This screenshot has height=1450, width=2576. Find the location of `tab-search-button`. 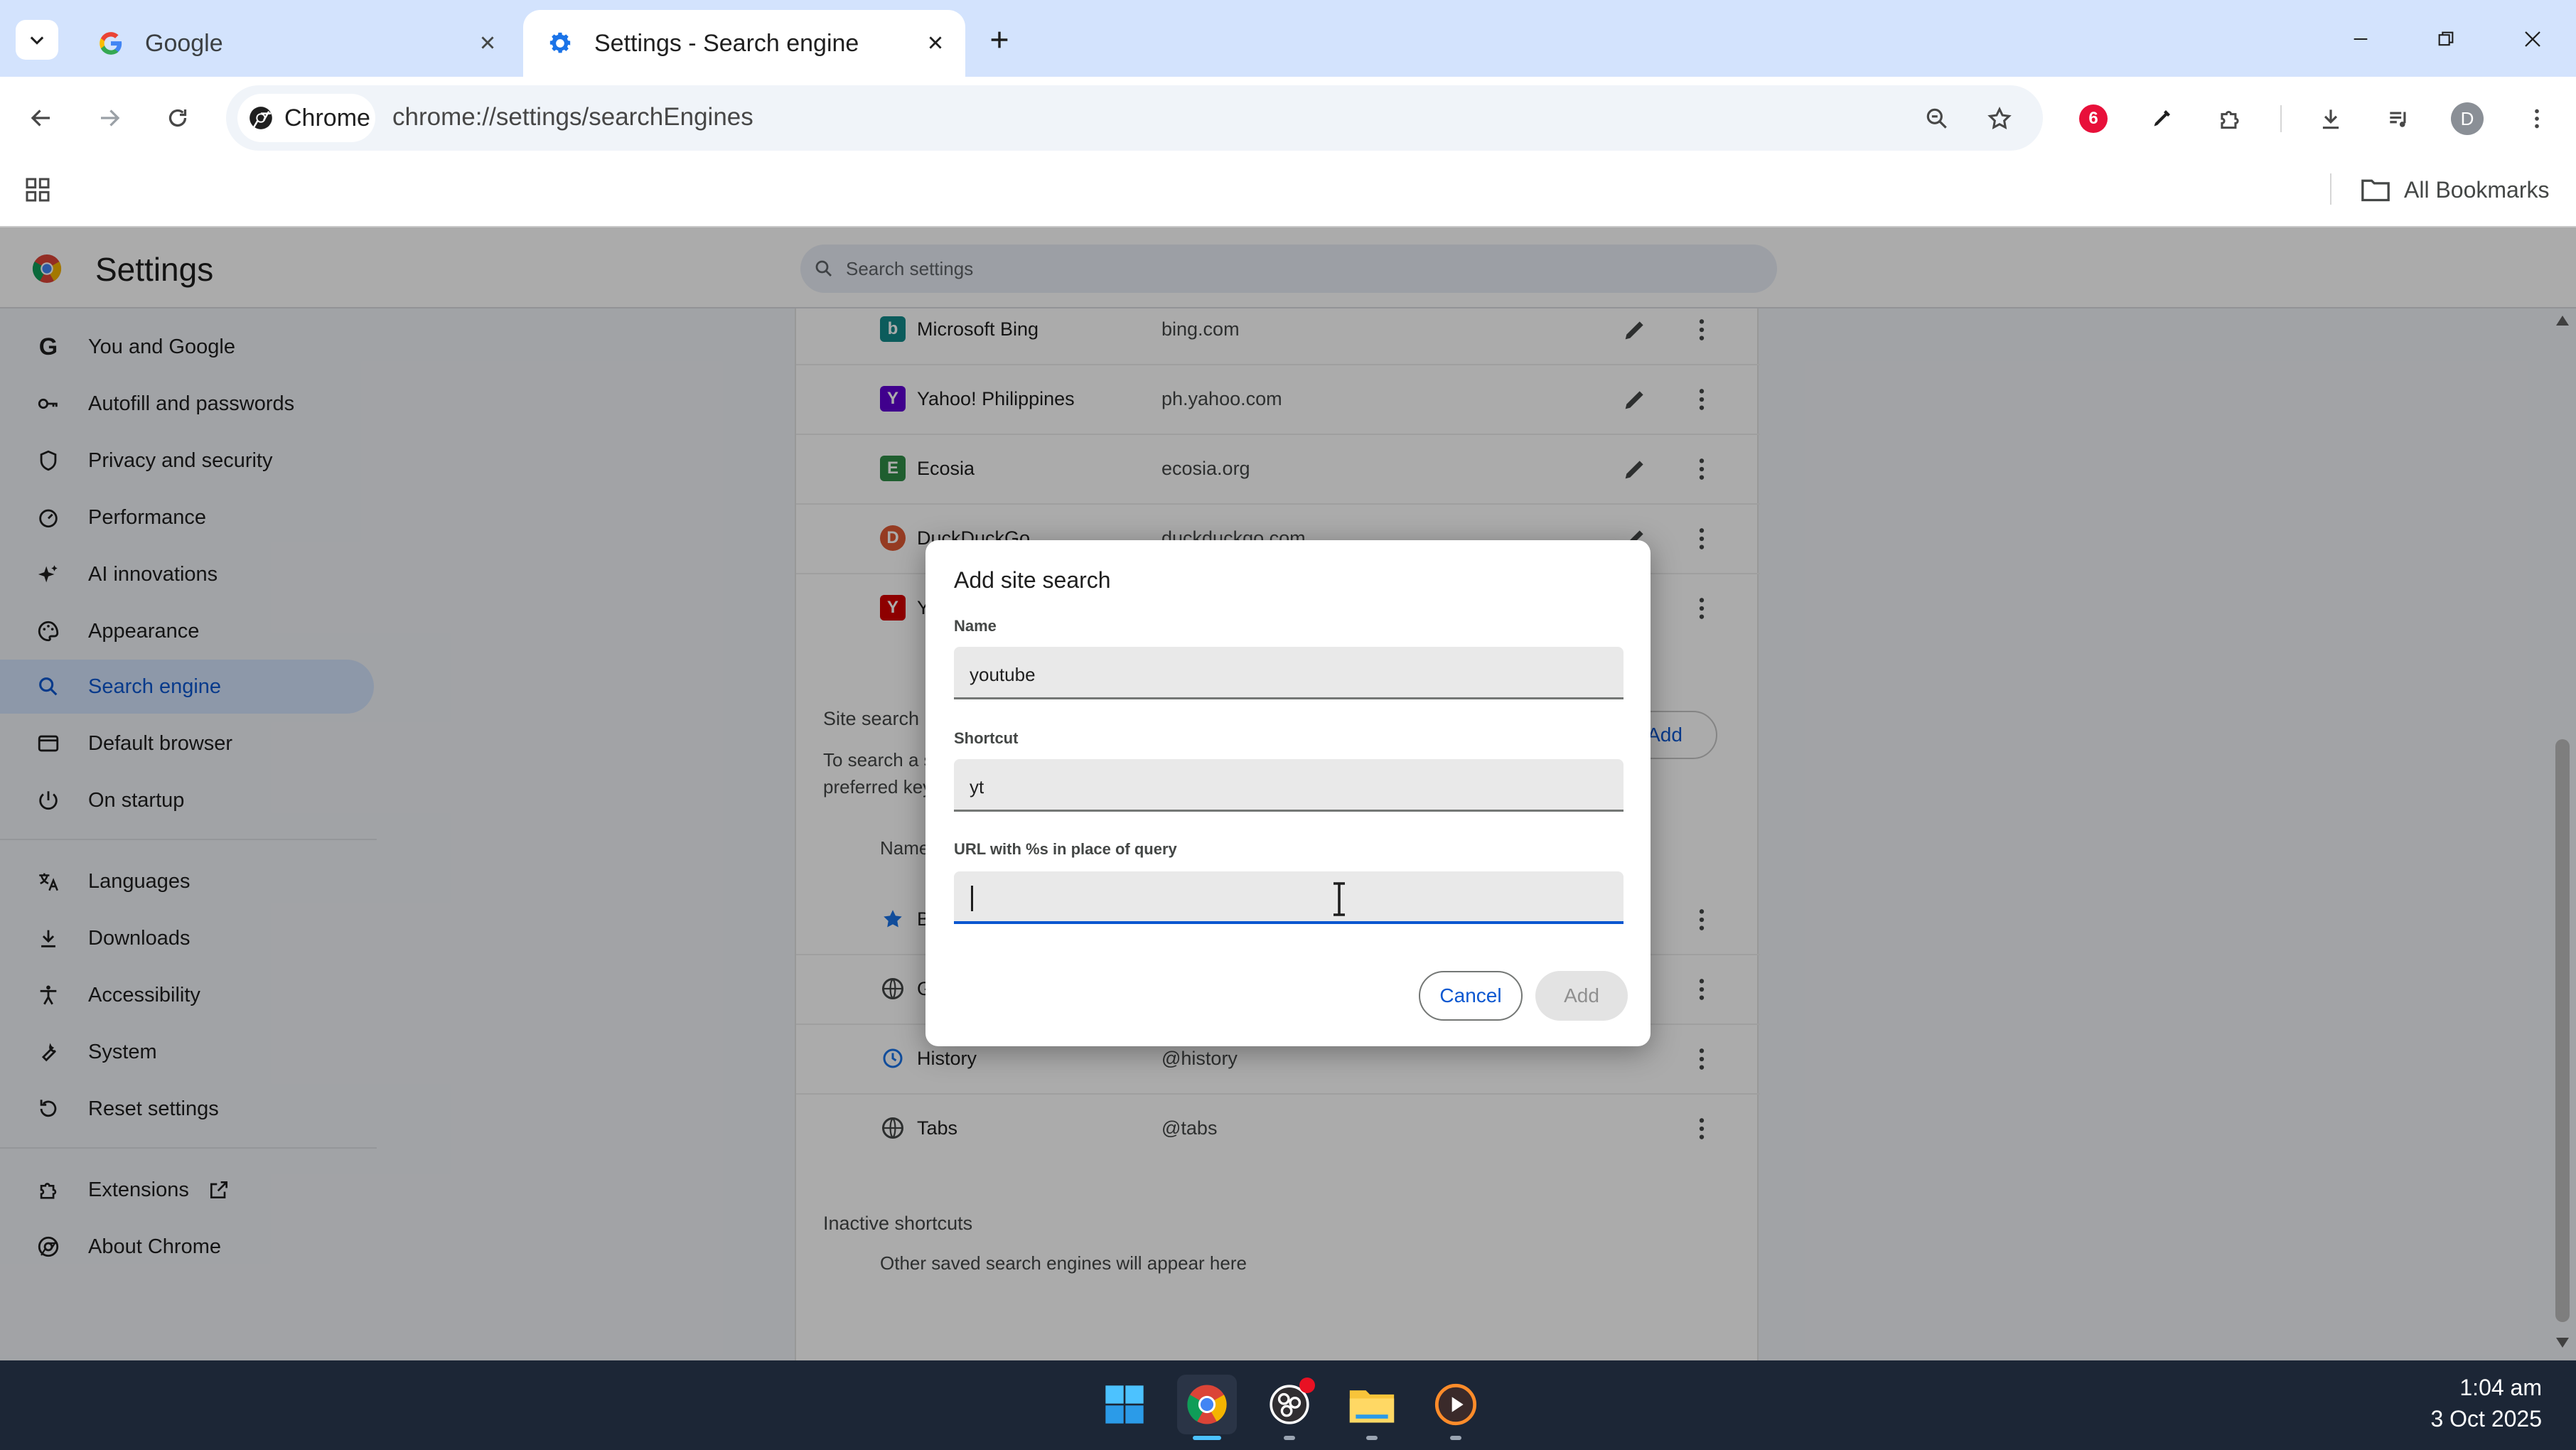

tab-search-button is located at coordinates (37, 40).